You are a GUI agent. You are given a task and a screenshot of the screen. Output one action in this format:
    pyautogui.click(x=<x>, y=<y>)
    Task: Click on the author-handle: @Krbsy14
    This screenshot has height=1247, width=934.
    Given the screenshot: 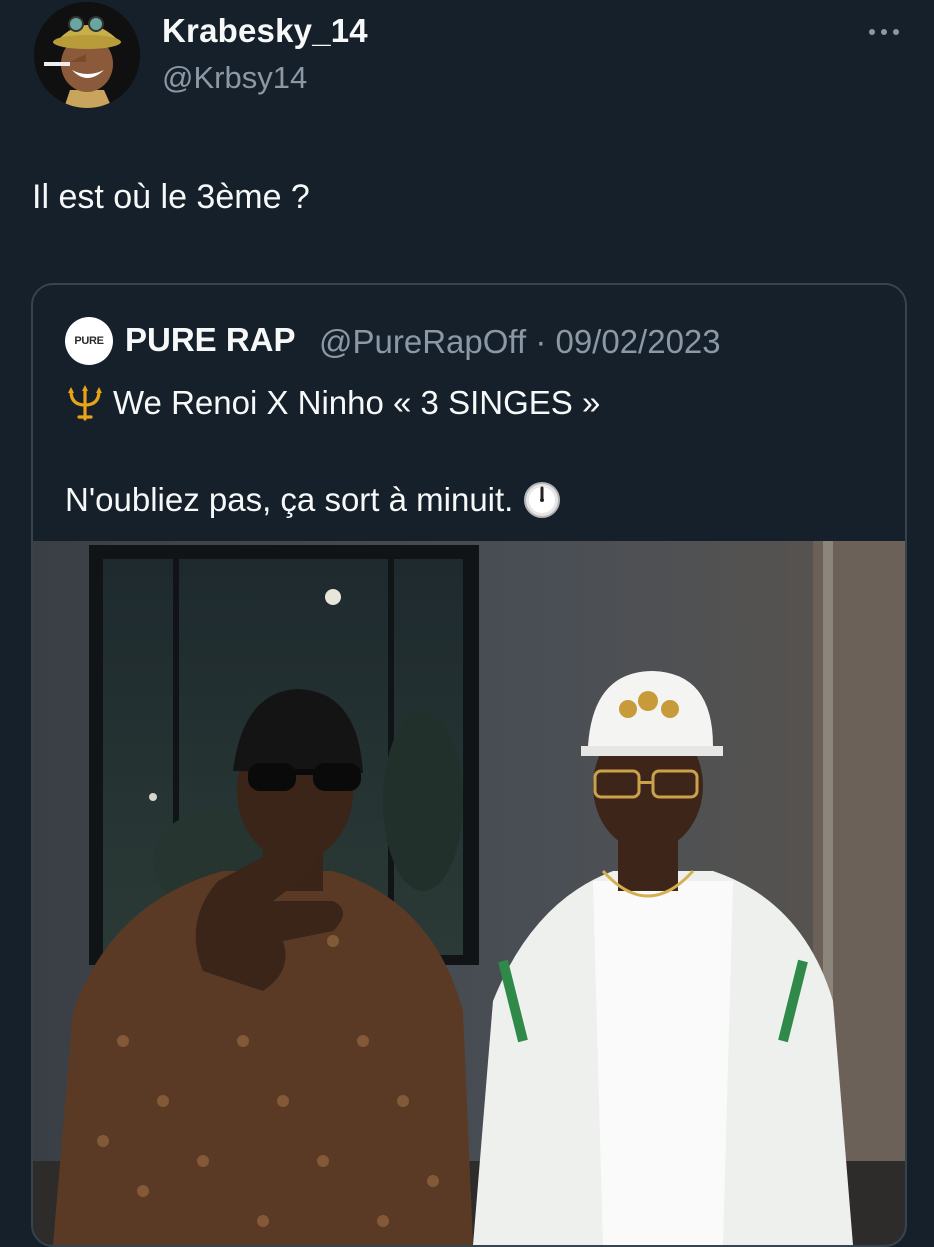 What is the action you would take?
    pyautogui.click(x=234, y=78)
    